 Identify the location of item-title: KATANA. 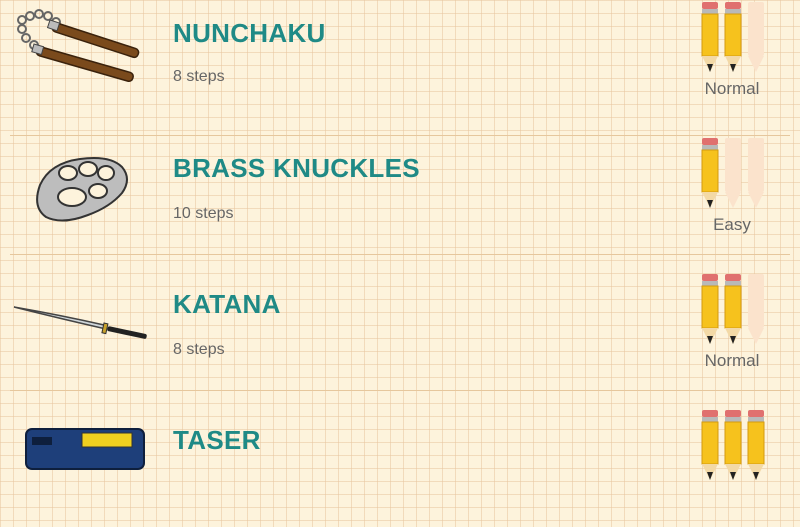
(227, 304).